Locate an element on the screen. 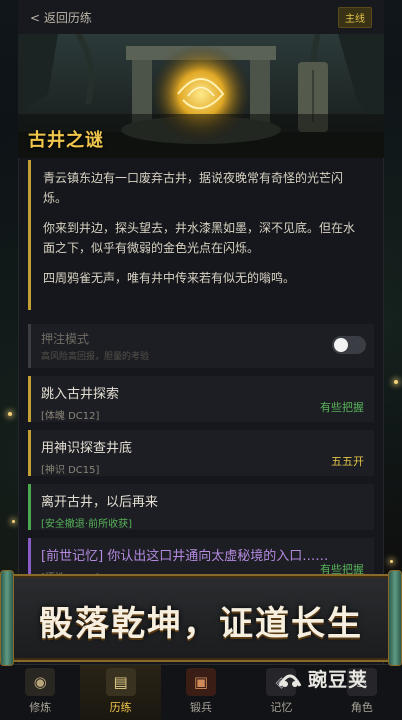  nav-item-journey: ▤ 历练 is located at coordinates (120, 692).